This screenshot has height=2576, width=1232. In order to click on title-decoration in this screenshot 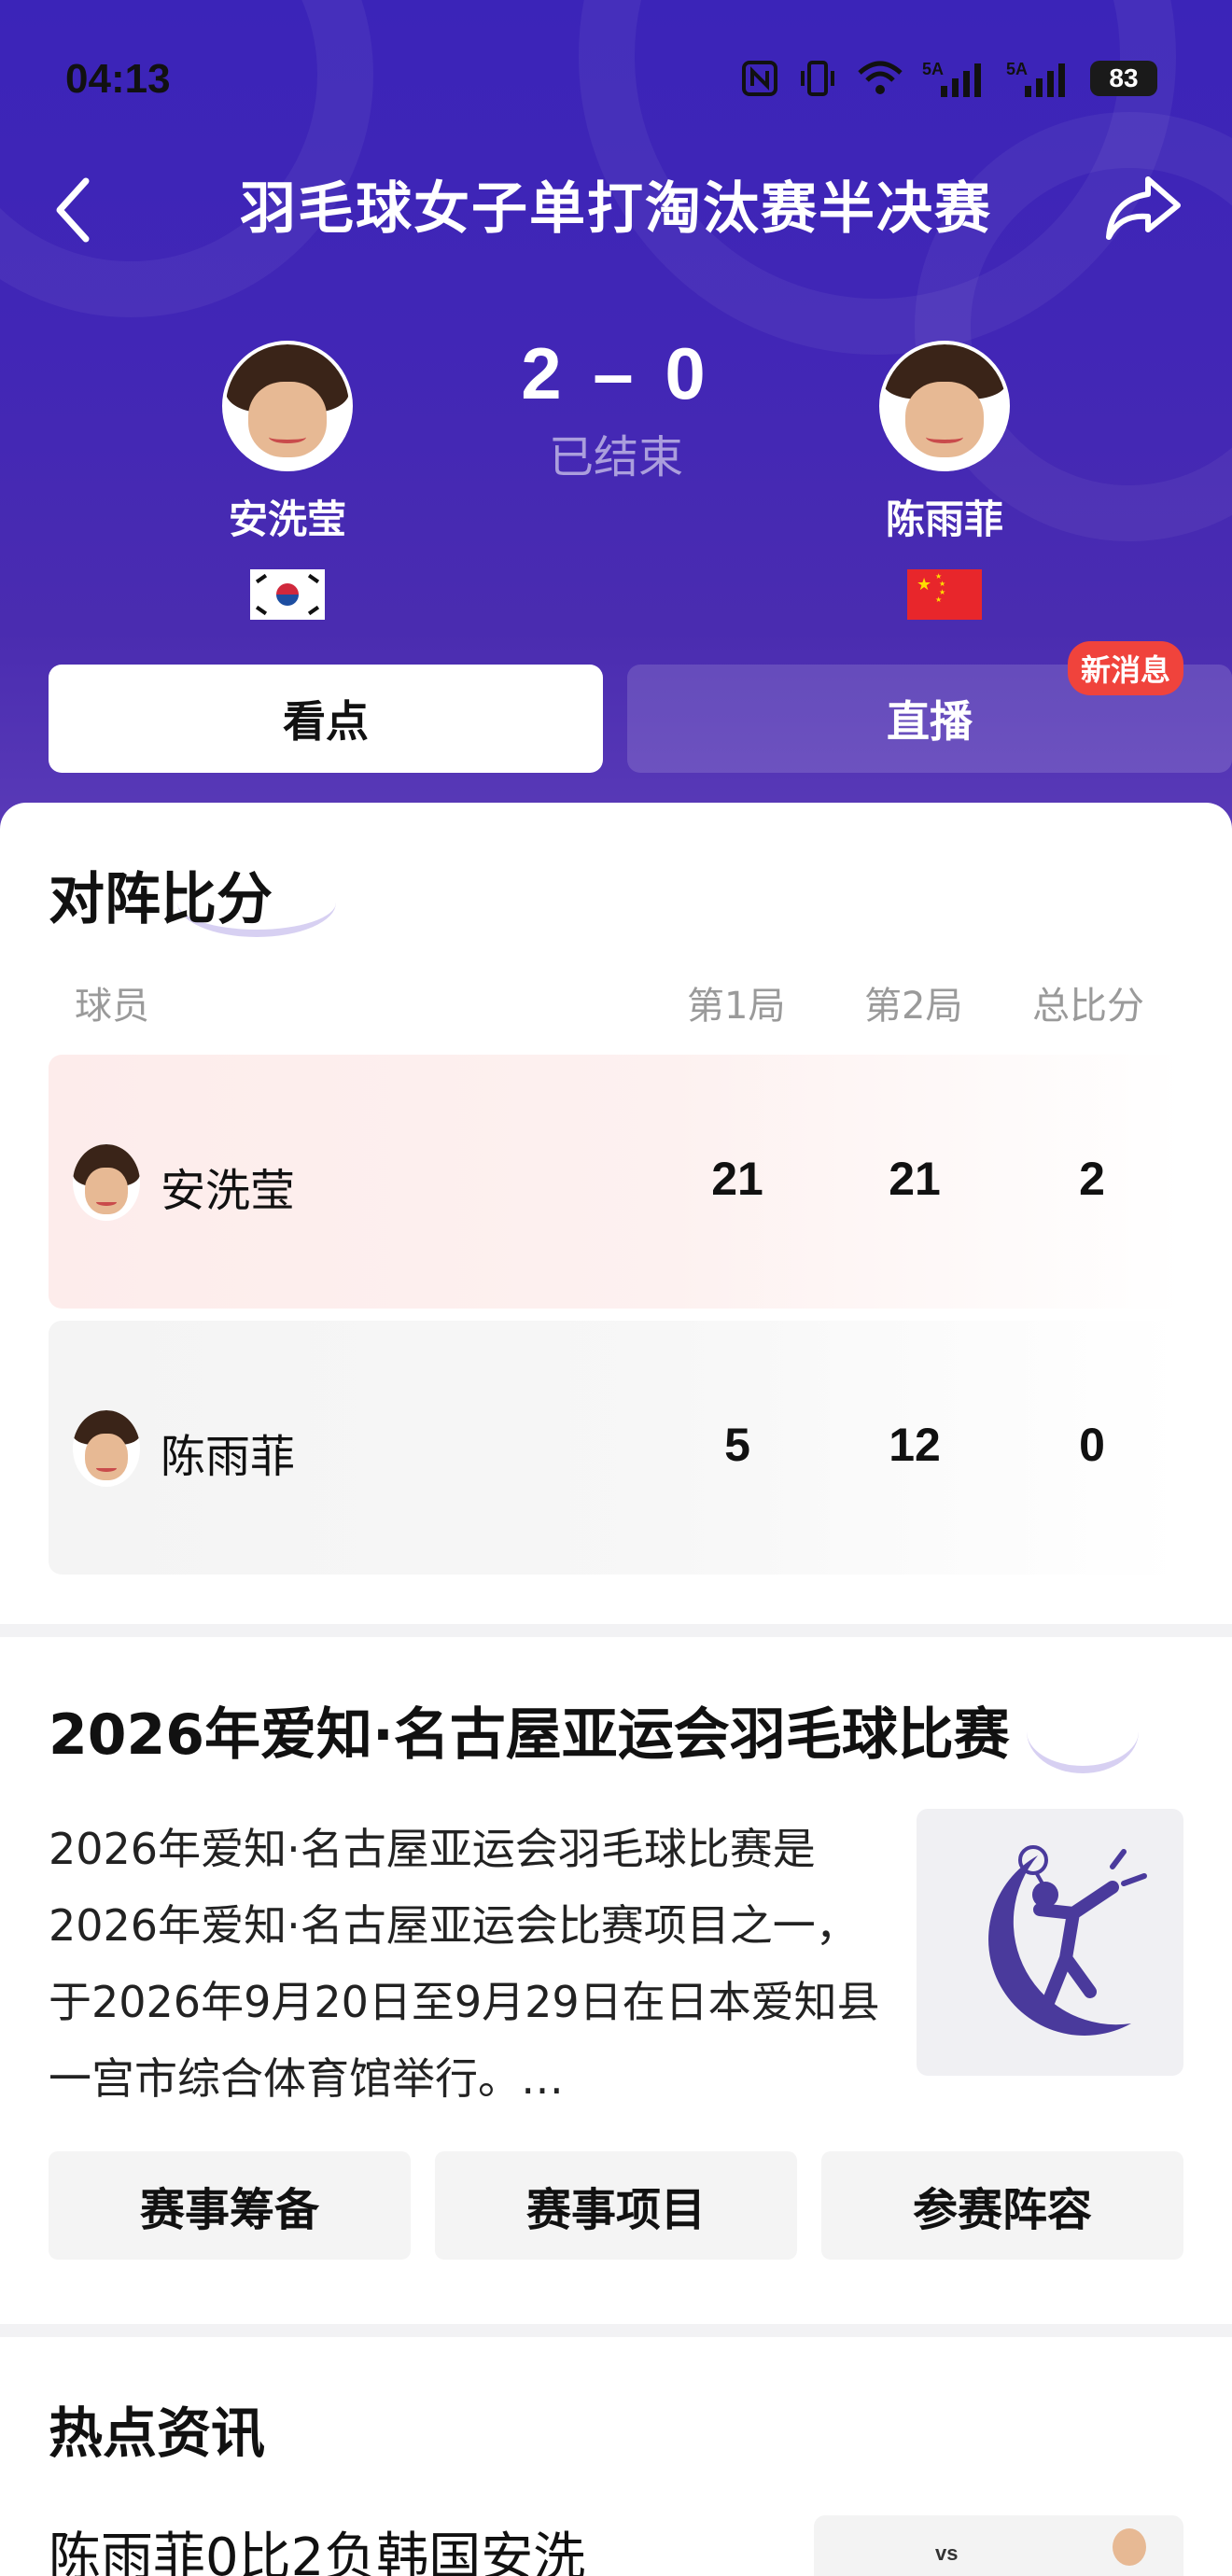, I will do `click(1083, 1731)`.